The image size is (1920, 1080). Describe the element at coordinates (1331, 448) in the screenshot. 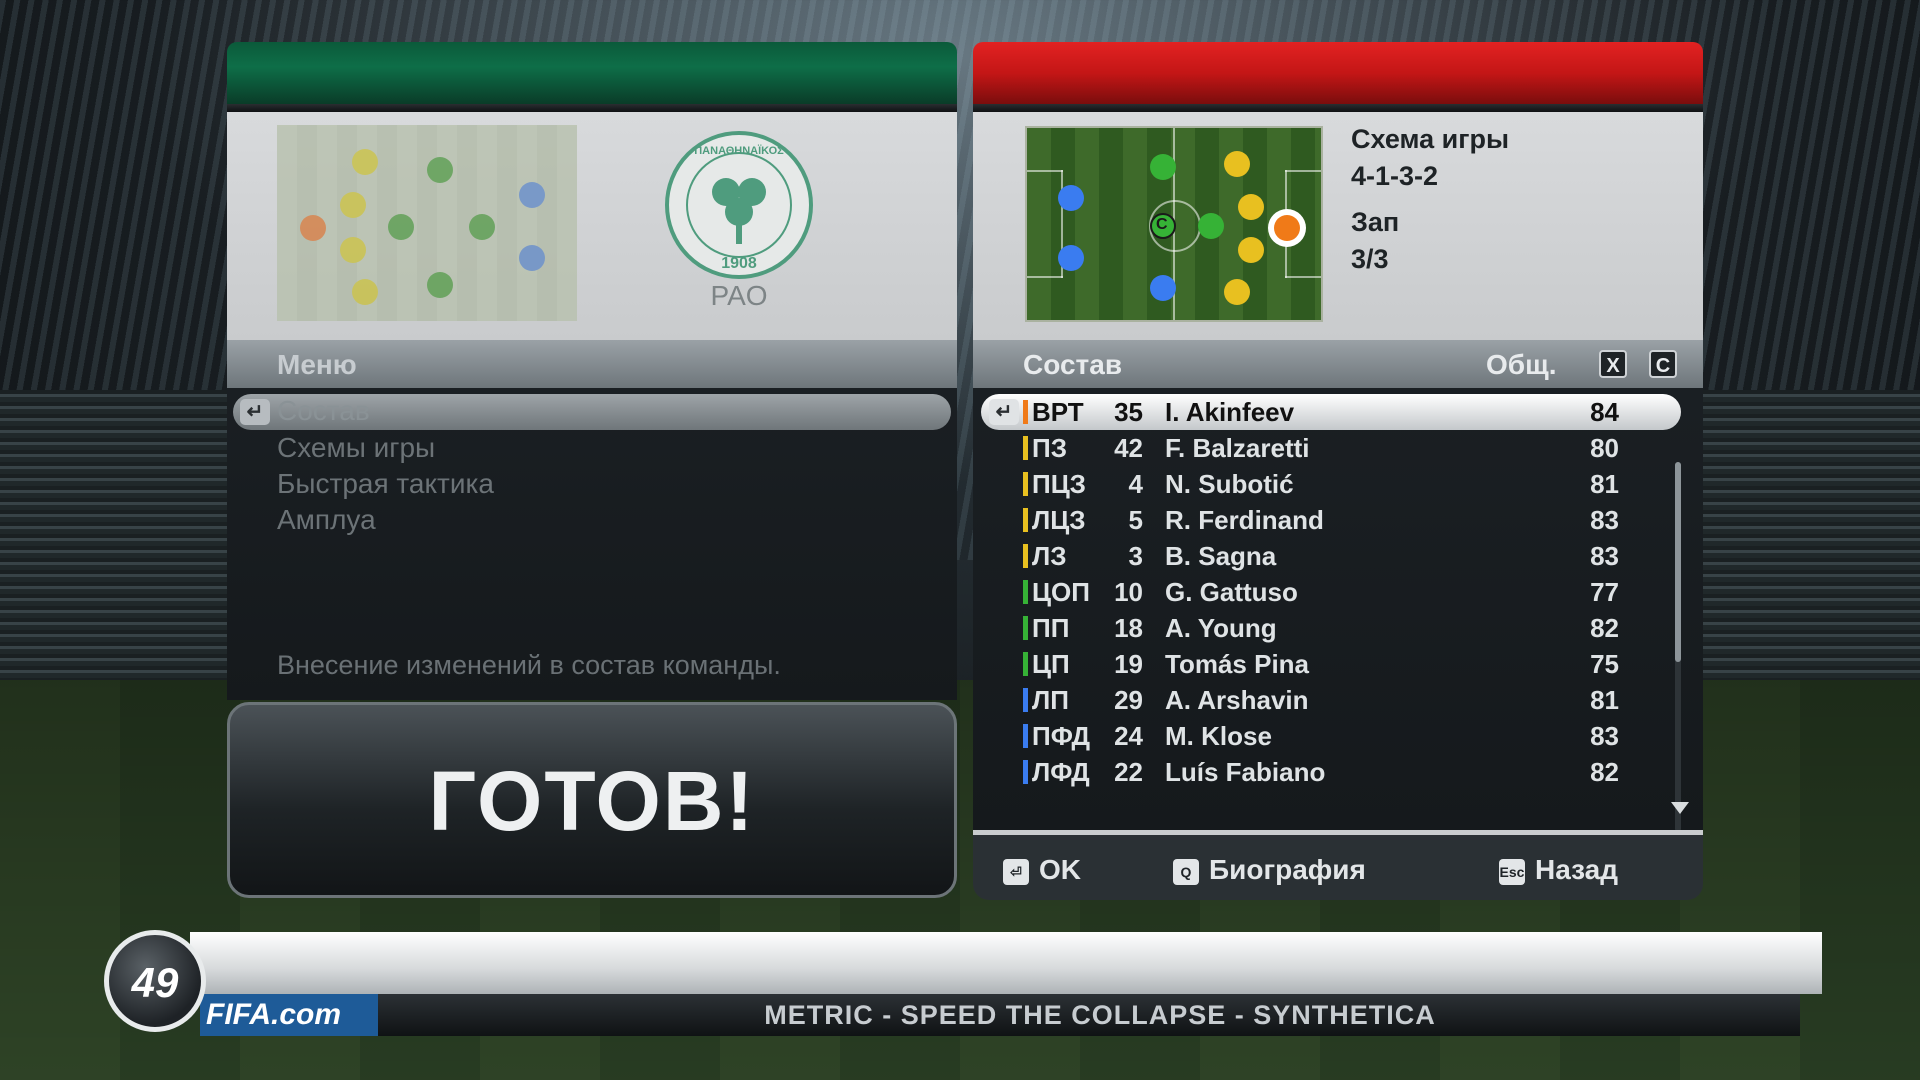

I see `player-row: ПЗ 42 F. Balzaretti 80` at that location.